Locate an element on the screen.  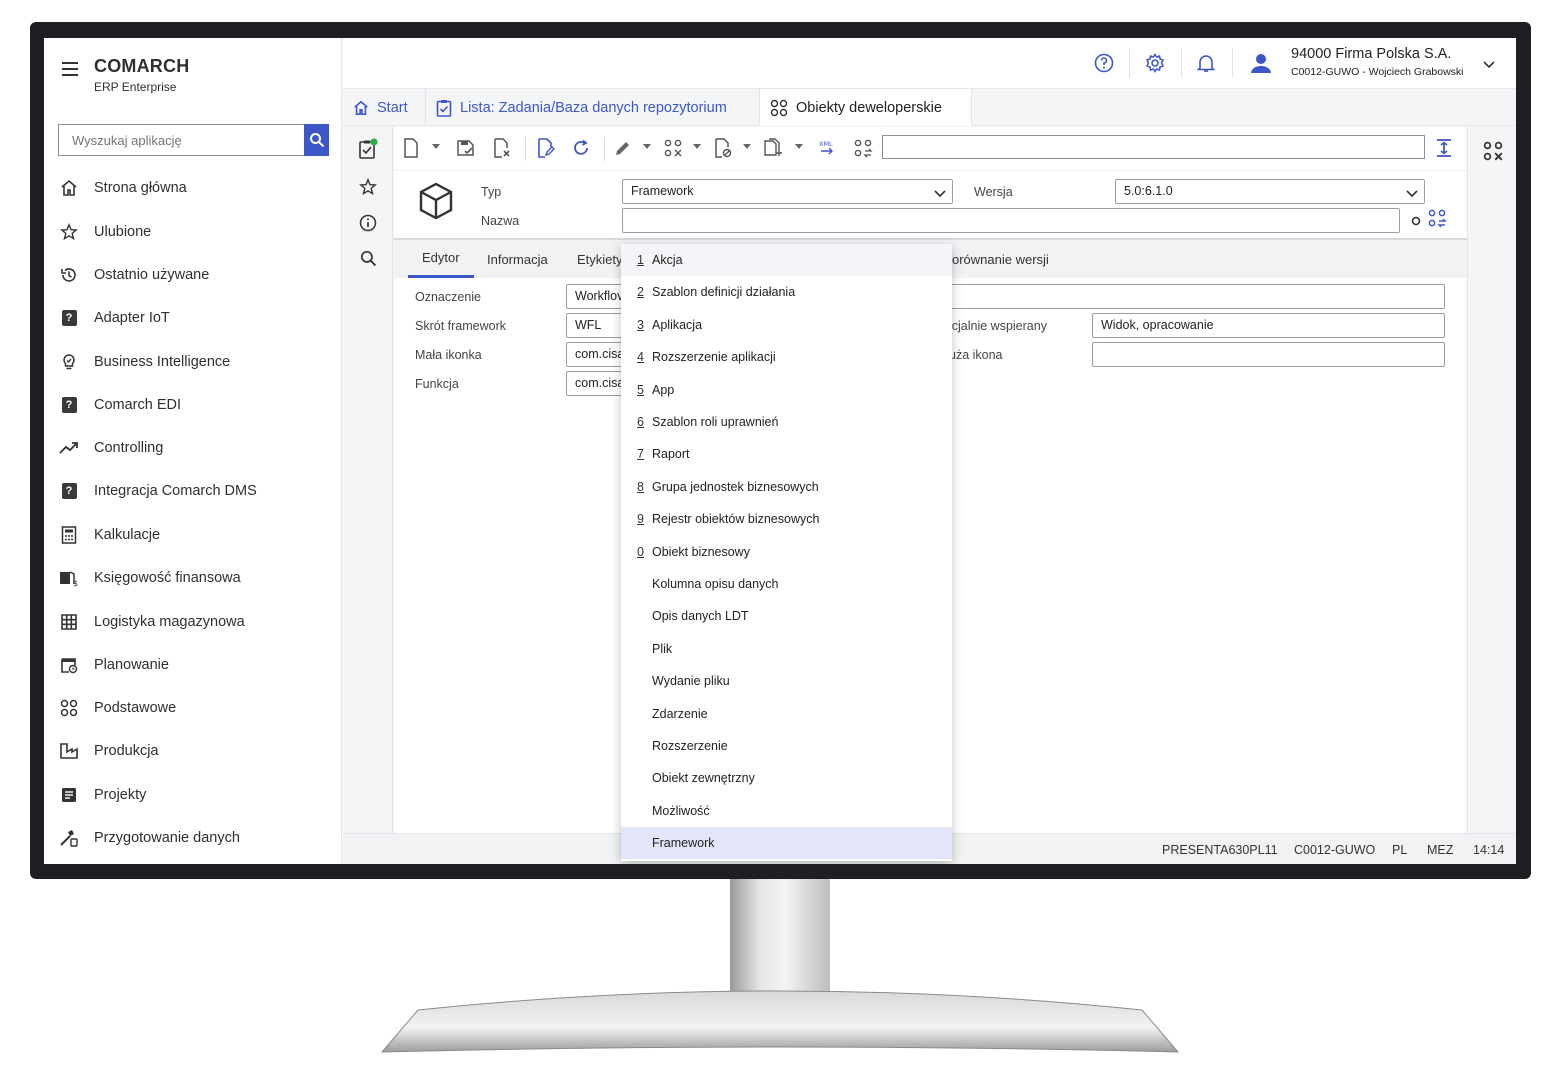
dropdown-option: 0 Obiekt biznesowy is located at coordinates (786, 552).